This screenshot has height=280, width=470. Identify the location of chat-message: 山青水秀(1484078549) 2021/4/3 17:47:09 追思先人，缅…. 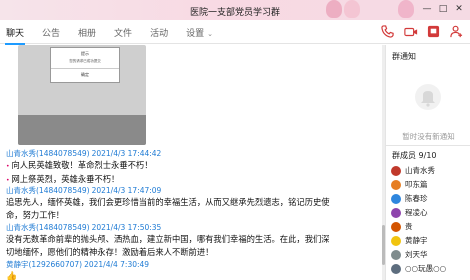
(168, 203).